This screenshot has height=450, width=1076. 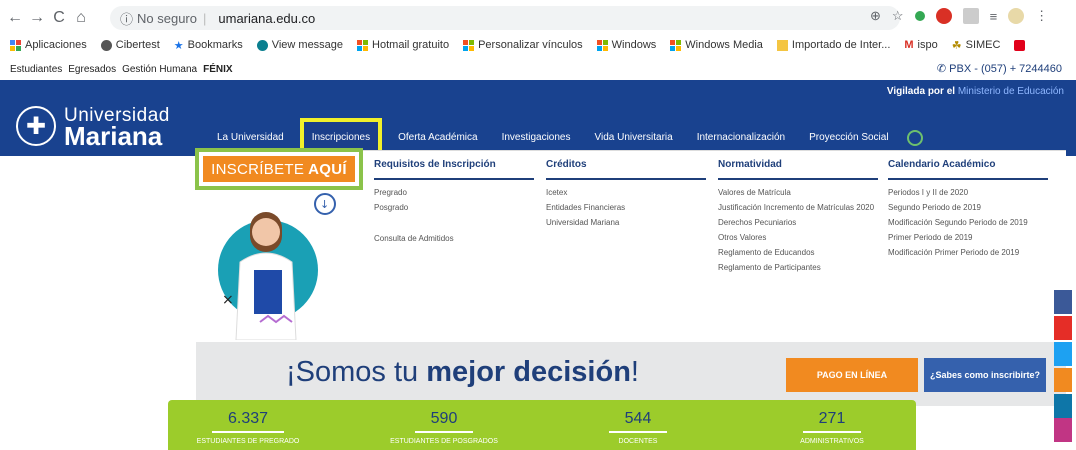 I want to click on bookmark-item: View message, so click(x=299, y=45).